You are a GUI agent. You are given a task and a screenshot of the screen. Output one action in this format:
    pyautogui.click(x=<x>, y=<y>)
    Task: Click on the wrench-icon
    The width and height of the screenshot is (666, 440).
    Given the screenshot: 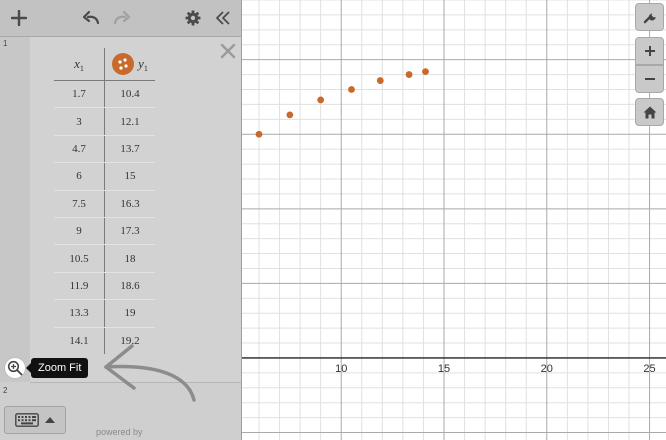 What is the action you would take?
    pyautogui.click(x=649, y=18)
    